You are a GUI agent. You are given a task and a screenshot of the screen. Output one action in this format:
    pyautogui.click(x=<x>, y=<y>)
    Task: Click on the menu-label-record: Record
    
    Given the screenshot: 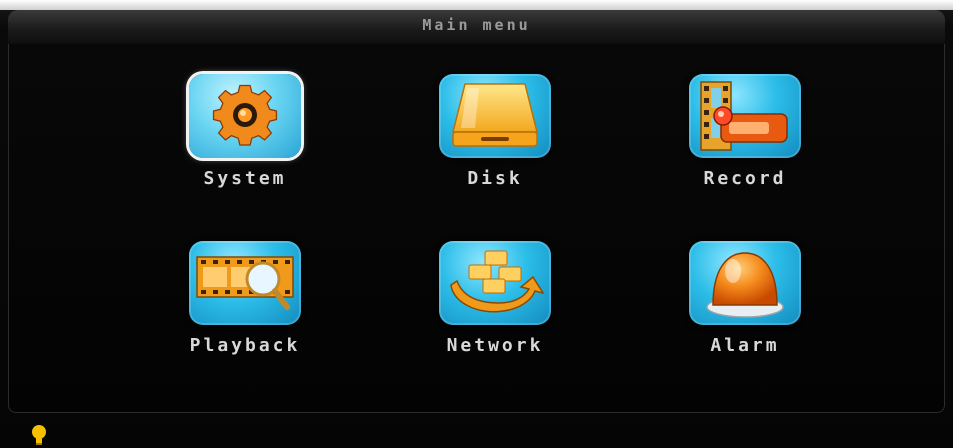 What is the action you would take?
    pyautogui.click(x=745, y=178)
    